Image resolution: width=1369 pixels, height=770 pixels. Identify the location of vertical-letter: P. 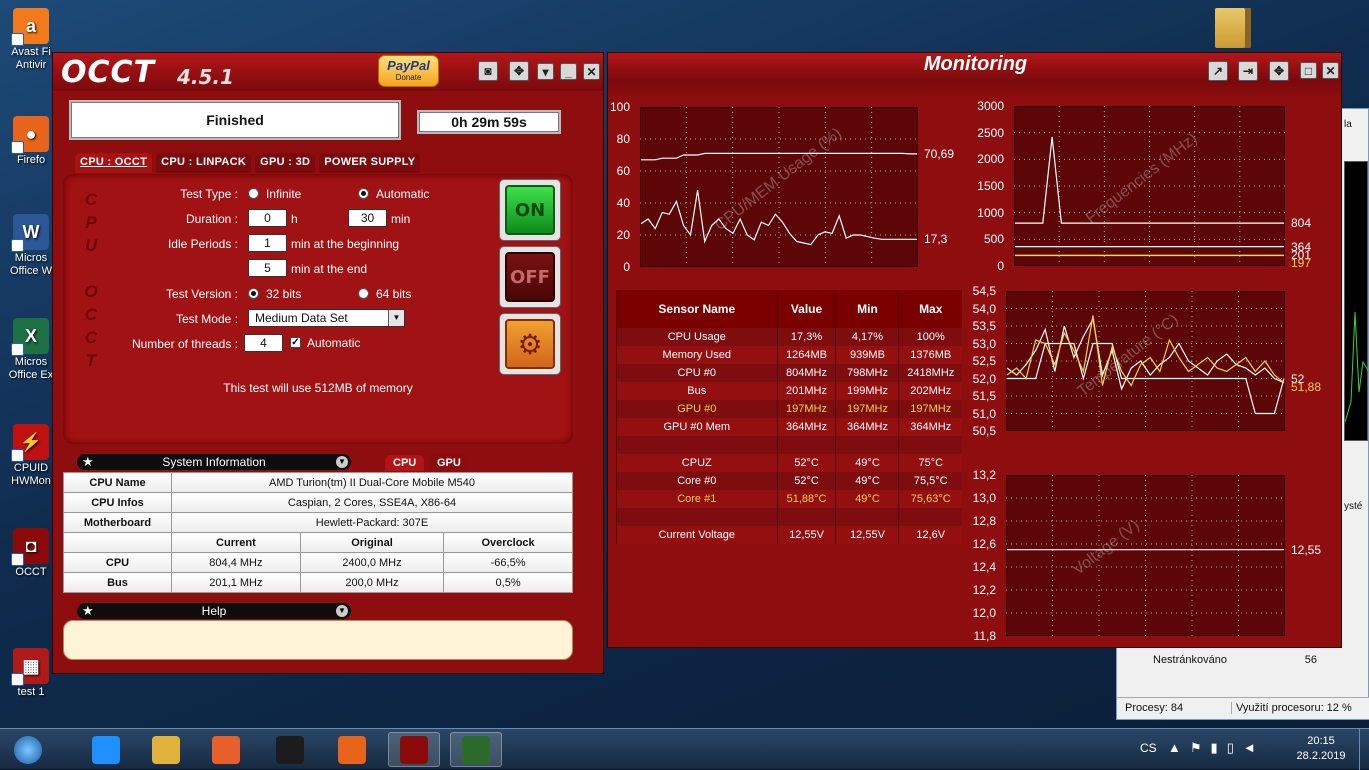
(91, 222).